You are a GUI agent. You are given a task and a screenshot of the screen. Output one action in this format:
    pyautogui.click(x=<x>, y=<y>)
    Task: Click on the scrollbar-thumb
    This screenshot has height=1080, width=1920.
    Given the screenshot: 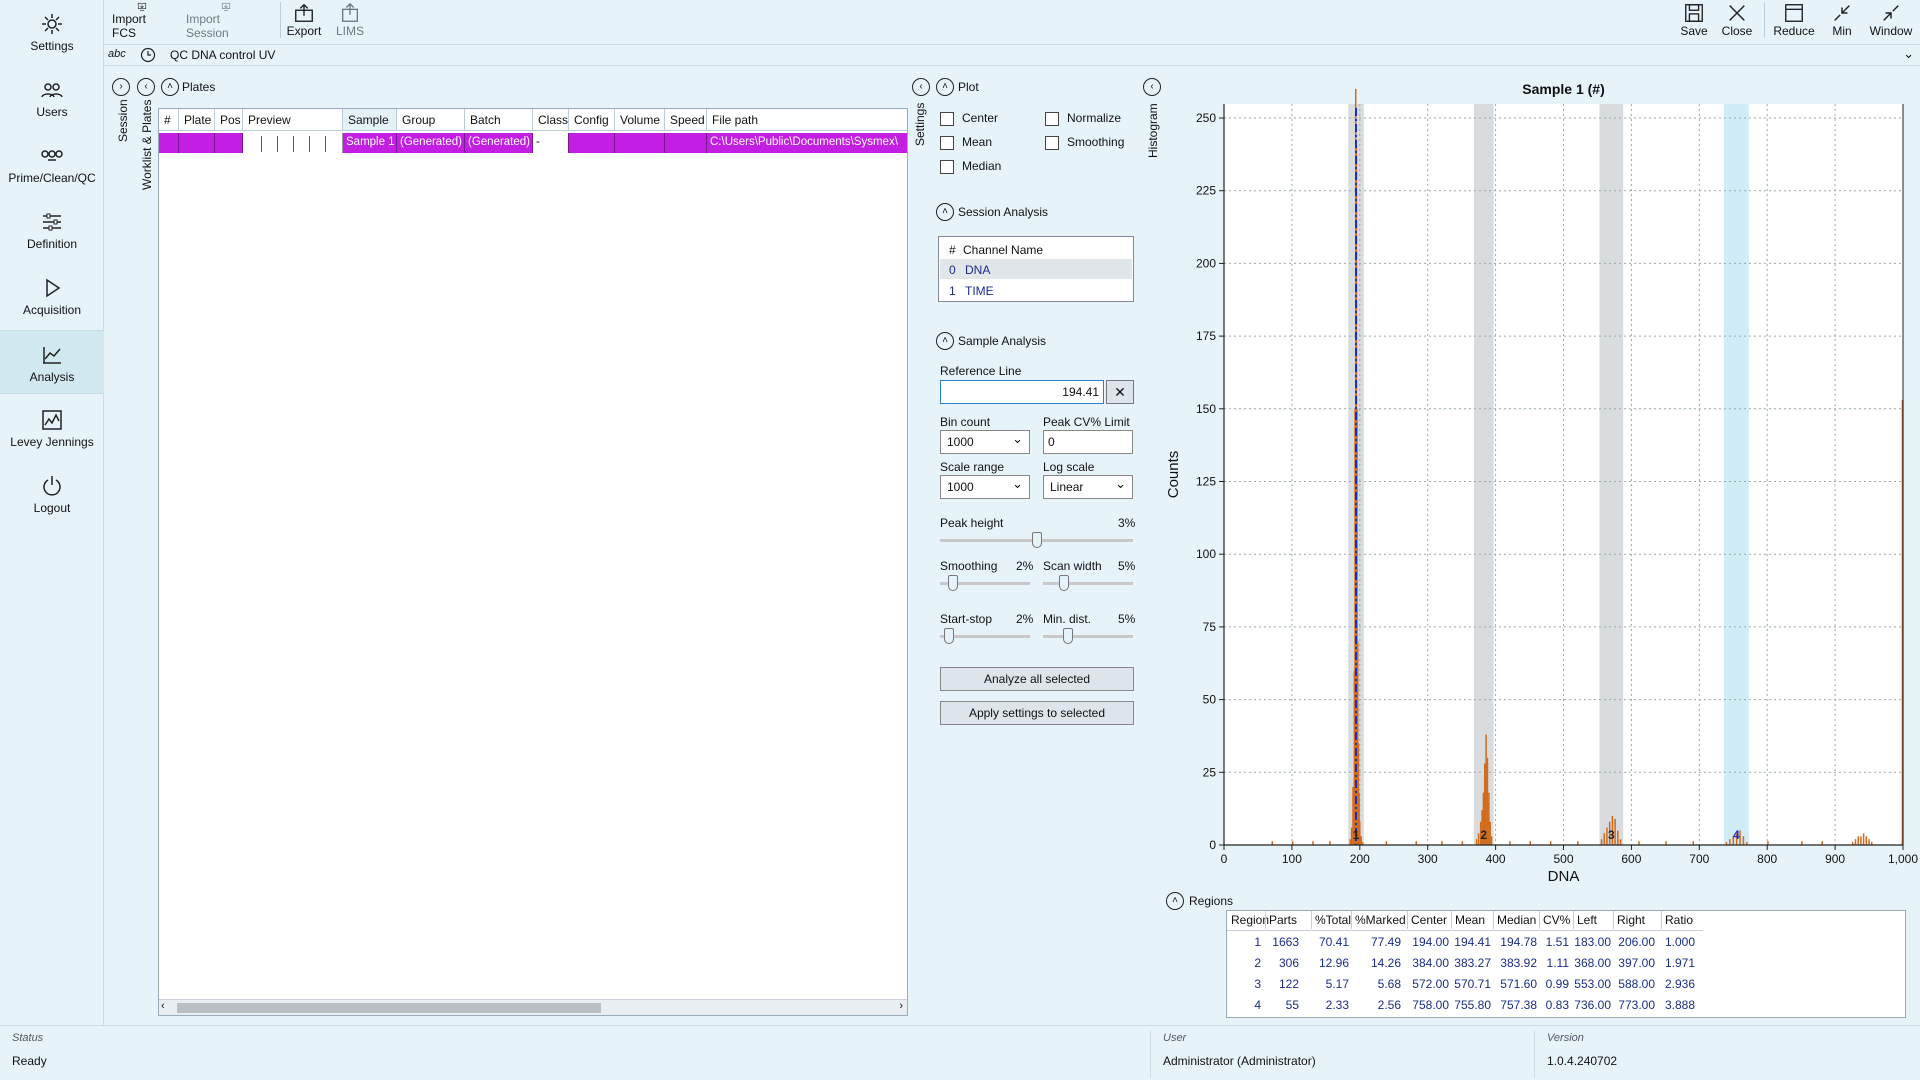 What is the action you would take?
    pyautogui.click(x=389, y=1008)
    